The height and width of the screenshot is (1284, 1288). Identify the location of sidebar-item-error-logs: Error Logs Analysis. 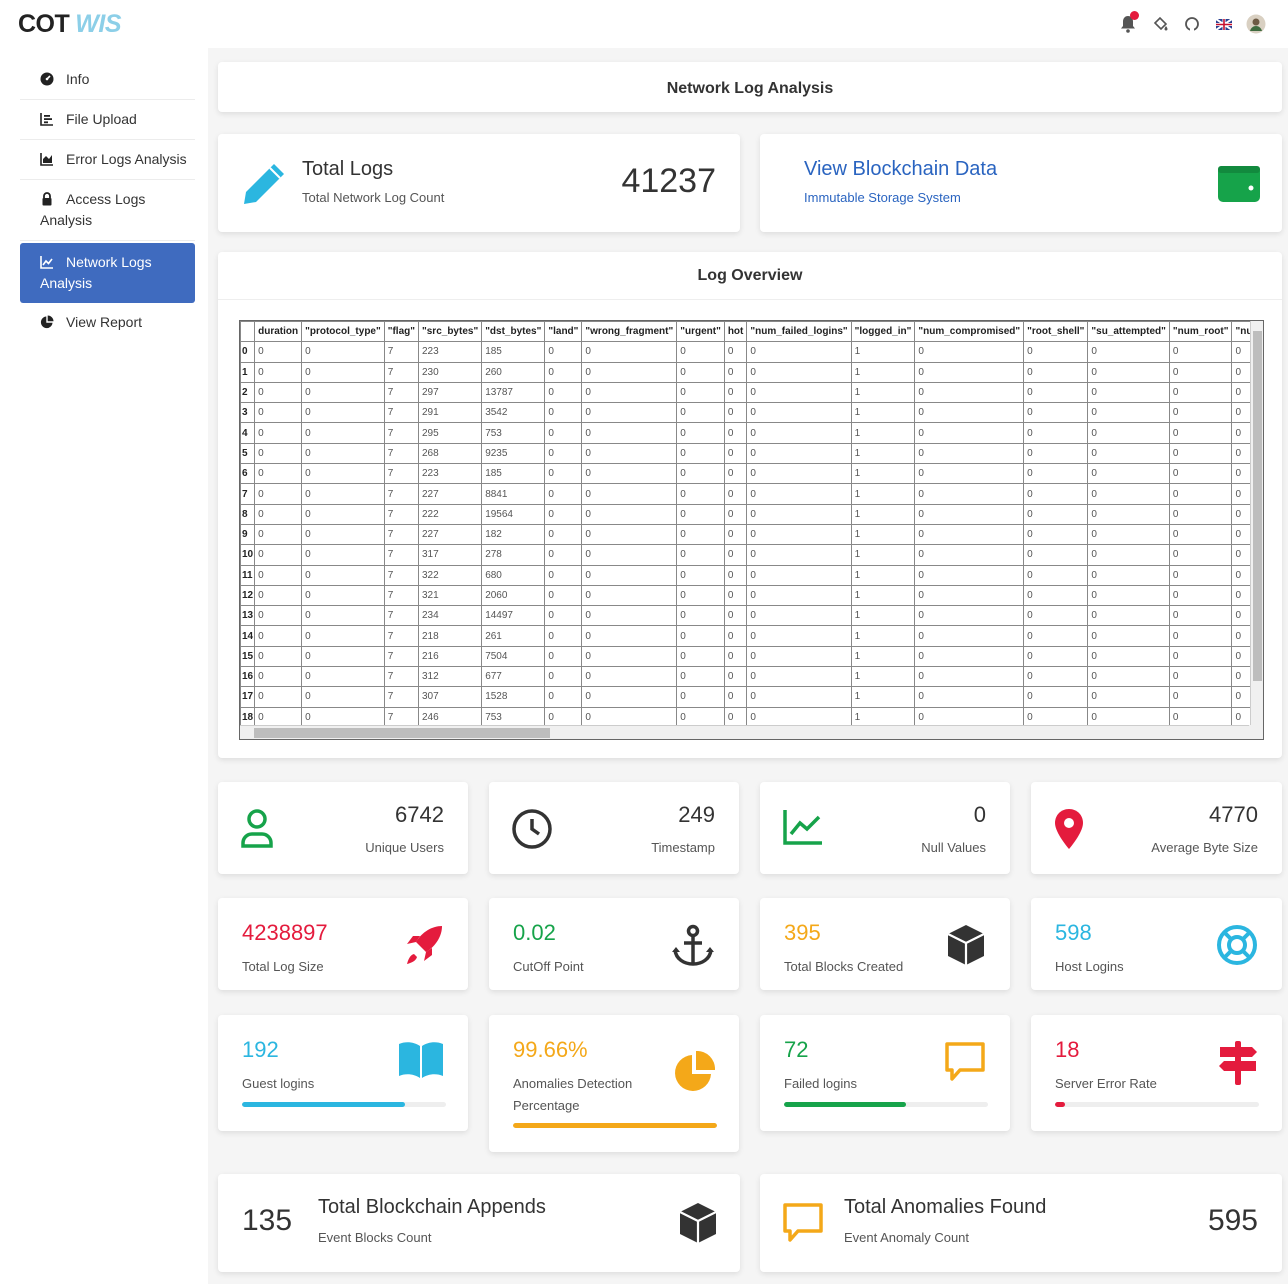
(107, 160).